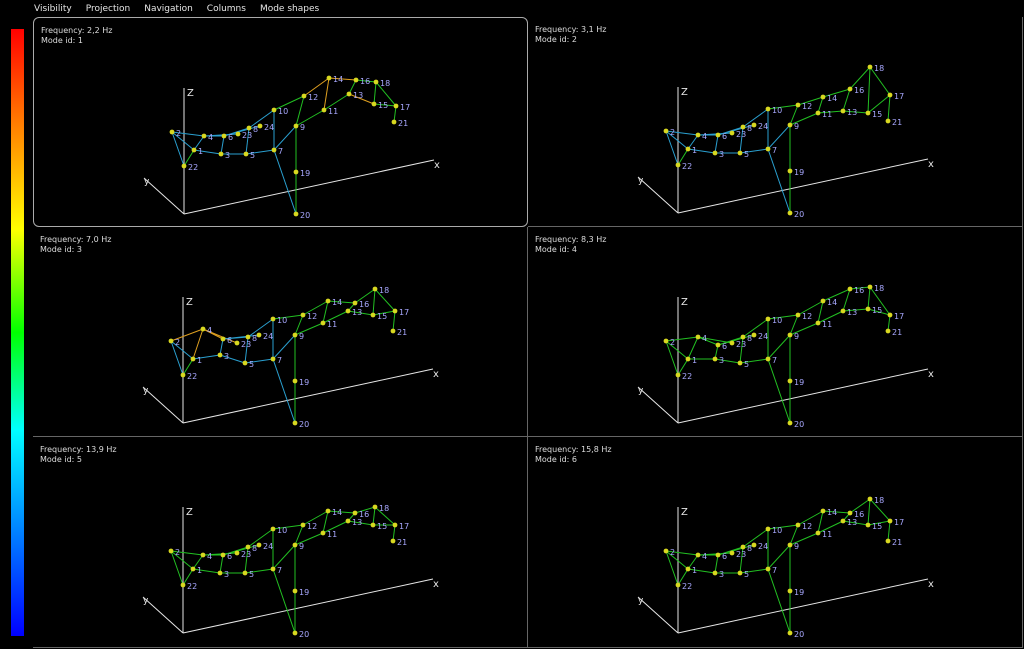 The height and width of the screenshot is (649, 1024). What do you see at coordinates (168, 9) in the screenshot?
I see `menu-navigation: Navigation` at bounding box center [168, 9].